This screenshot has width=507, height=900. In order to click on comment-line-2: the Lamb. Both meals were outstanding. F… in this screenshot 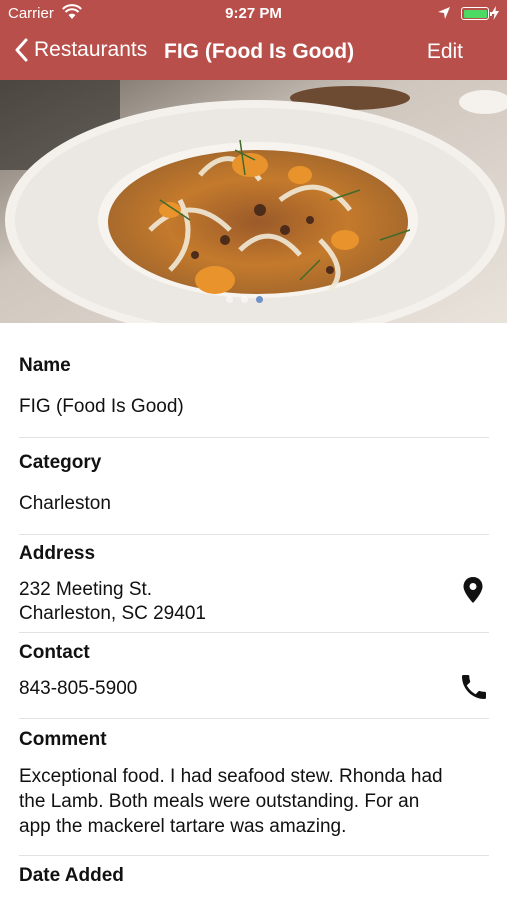, I will do `click(219, 801)`.